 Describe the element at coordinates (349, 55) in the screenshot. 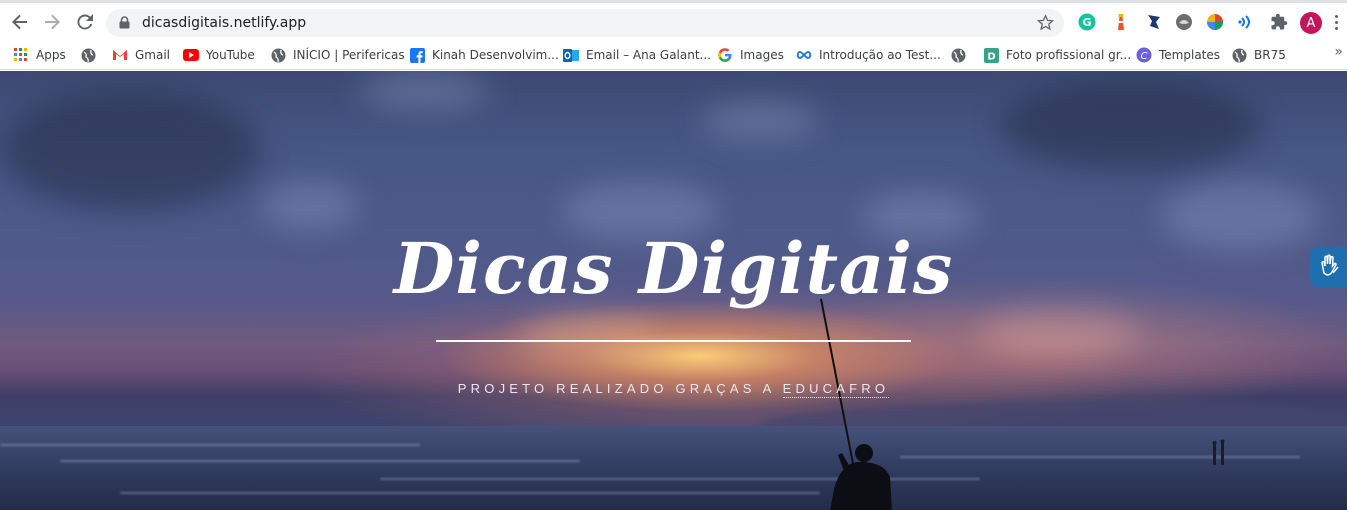

I see `bookmark-label: INÍCIO | Perifericas` at that location.